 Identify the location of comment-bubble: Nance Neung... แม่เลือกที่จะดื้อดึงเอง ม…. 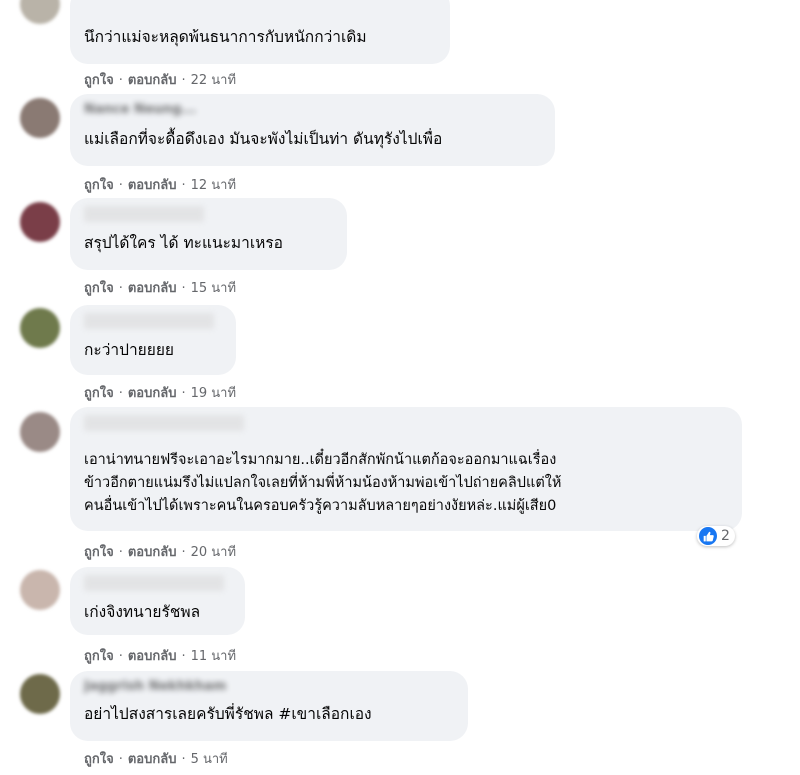
(312, 130).